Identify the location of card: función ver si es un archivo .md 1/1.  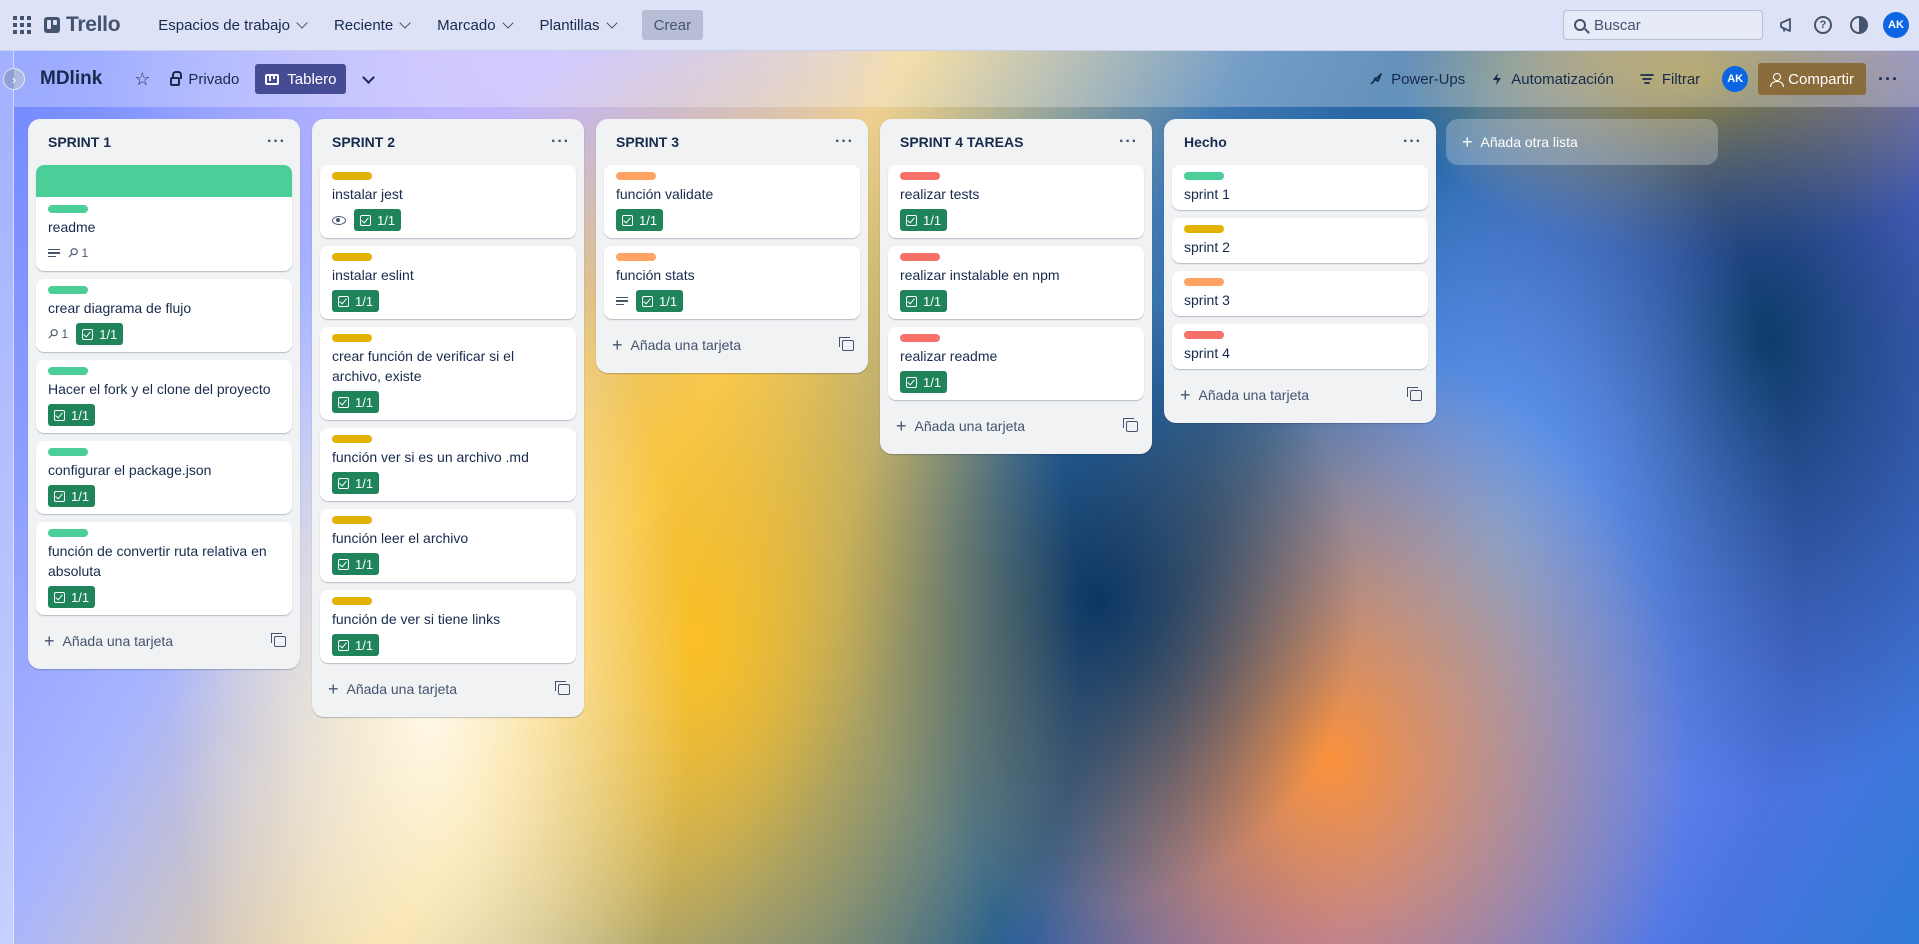
(448, 464).